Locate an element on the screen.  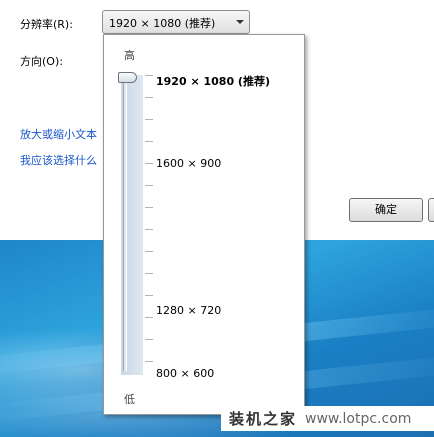
high-label: 高 is located at coordinates (129, 55).